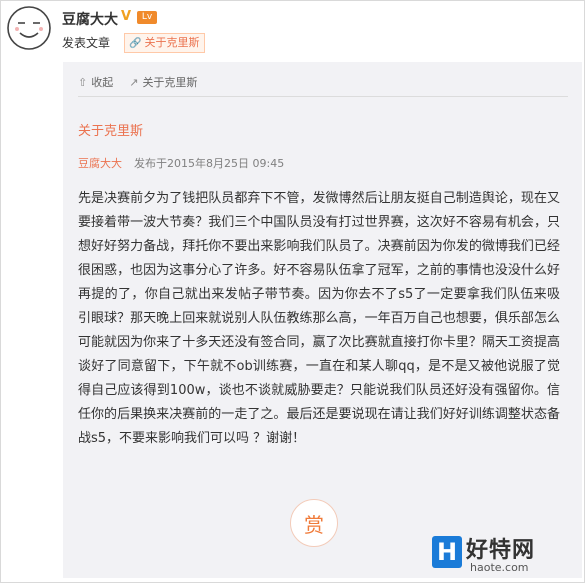 This screenshot has height=583, width=585. What do you see at coordinates (323, 96) in the screenshot?
I see `divider` at bounding box center [323, 96].